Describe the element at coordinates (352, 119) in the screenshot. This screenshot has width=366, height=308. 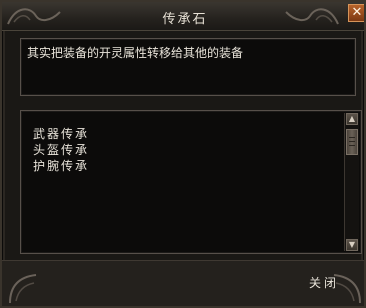
I see `scroll-up-icon: ▲` at that location.